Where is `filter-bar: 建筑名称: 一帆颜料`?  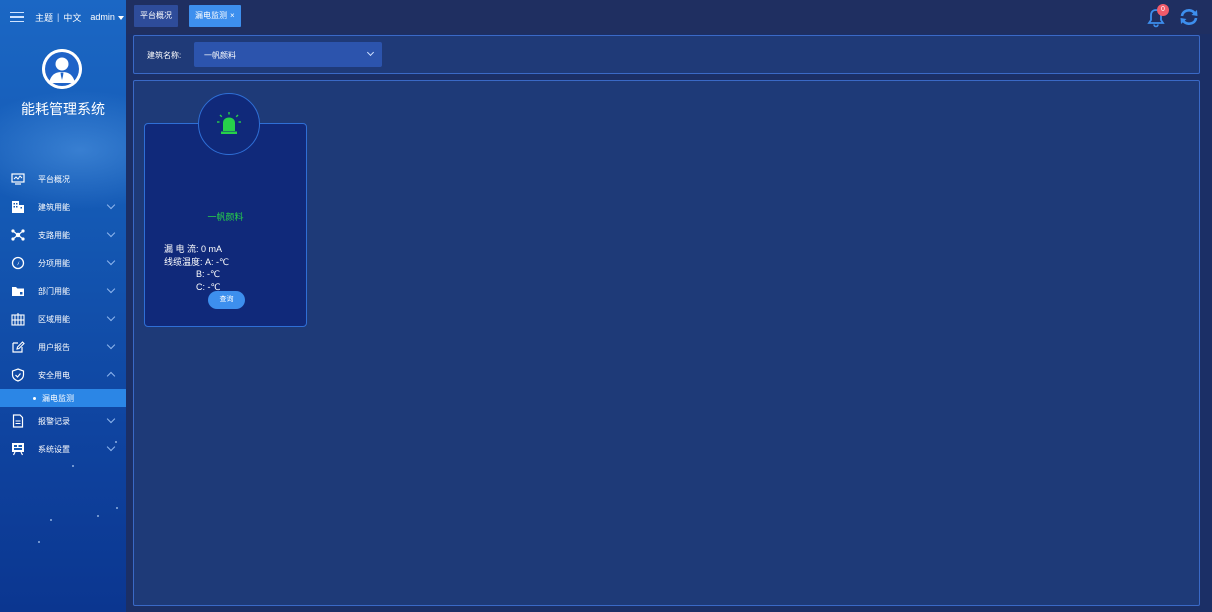
filter-bar: 建筑名称: 一帆颜料 is located at coordinates (666, 54).